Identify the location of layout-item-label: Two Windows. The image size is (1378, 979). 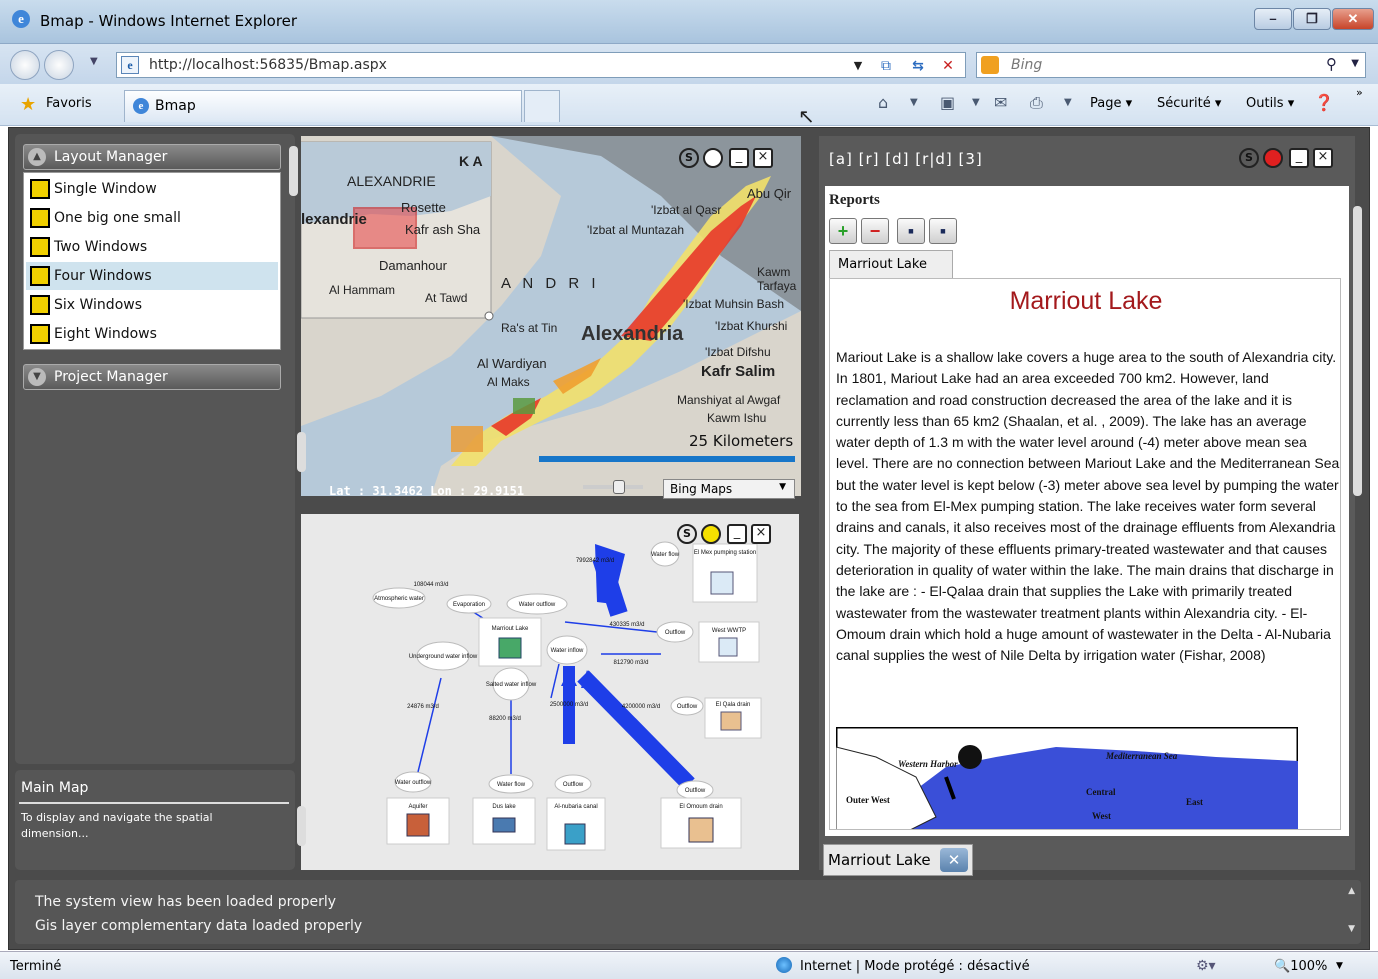
(101, 247).